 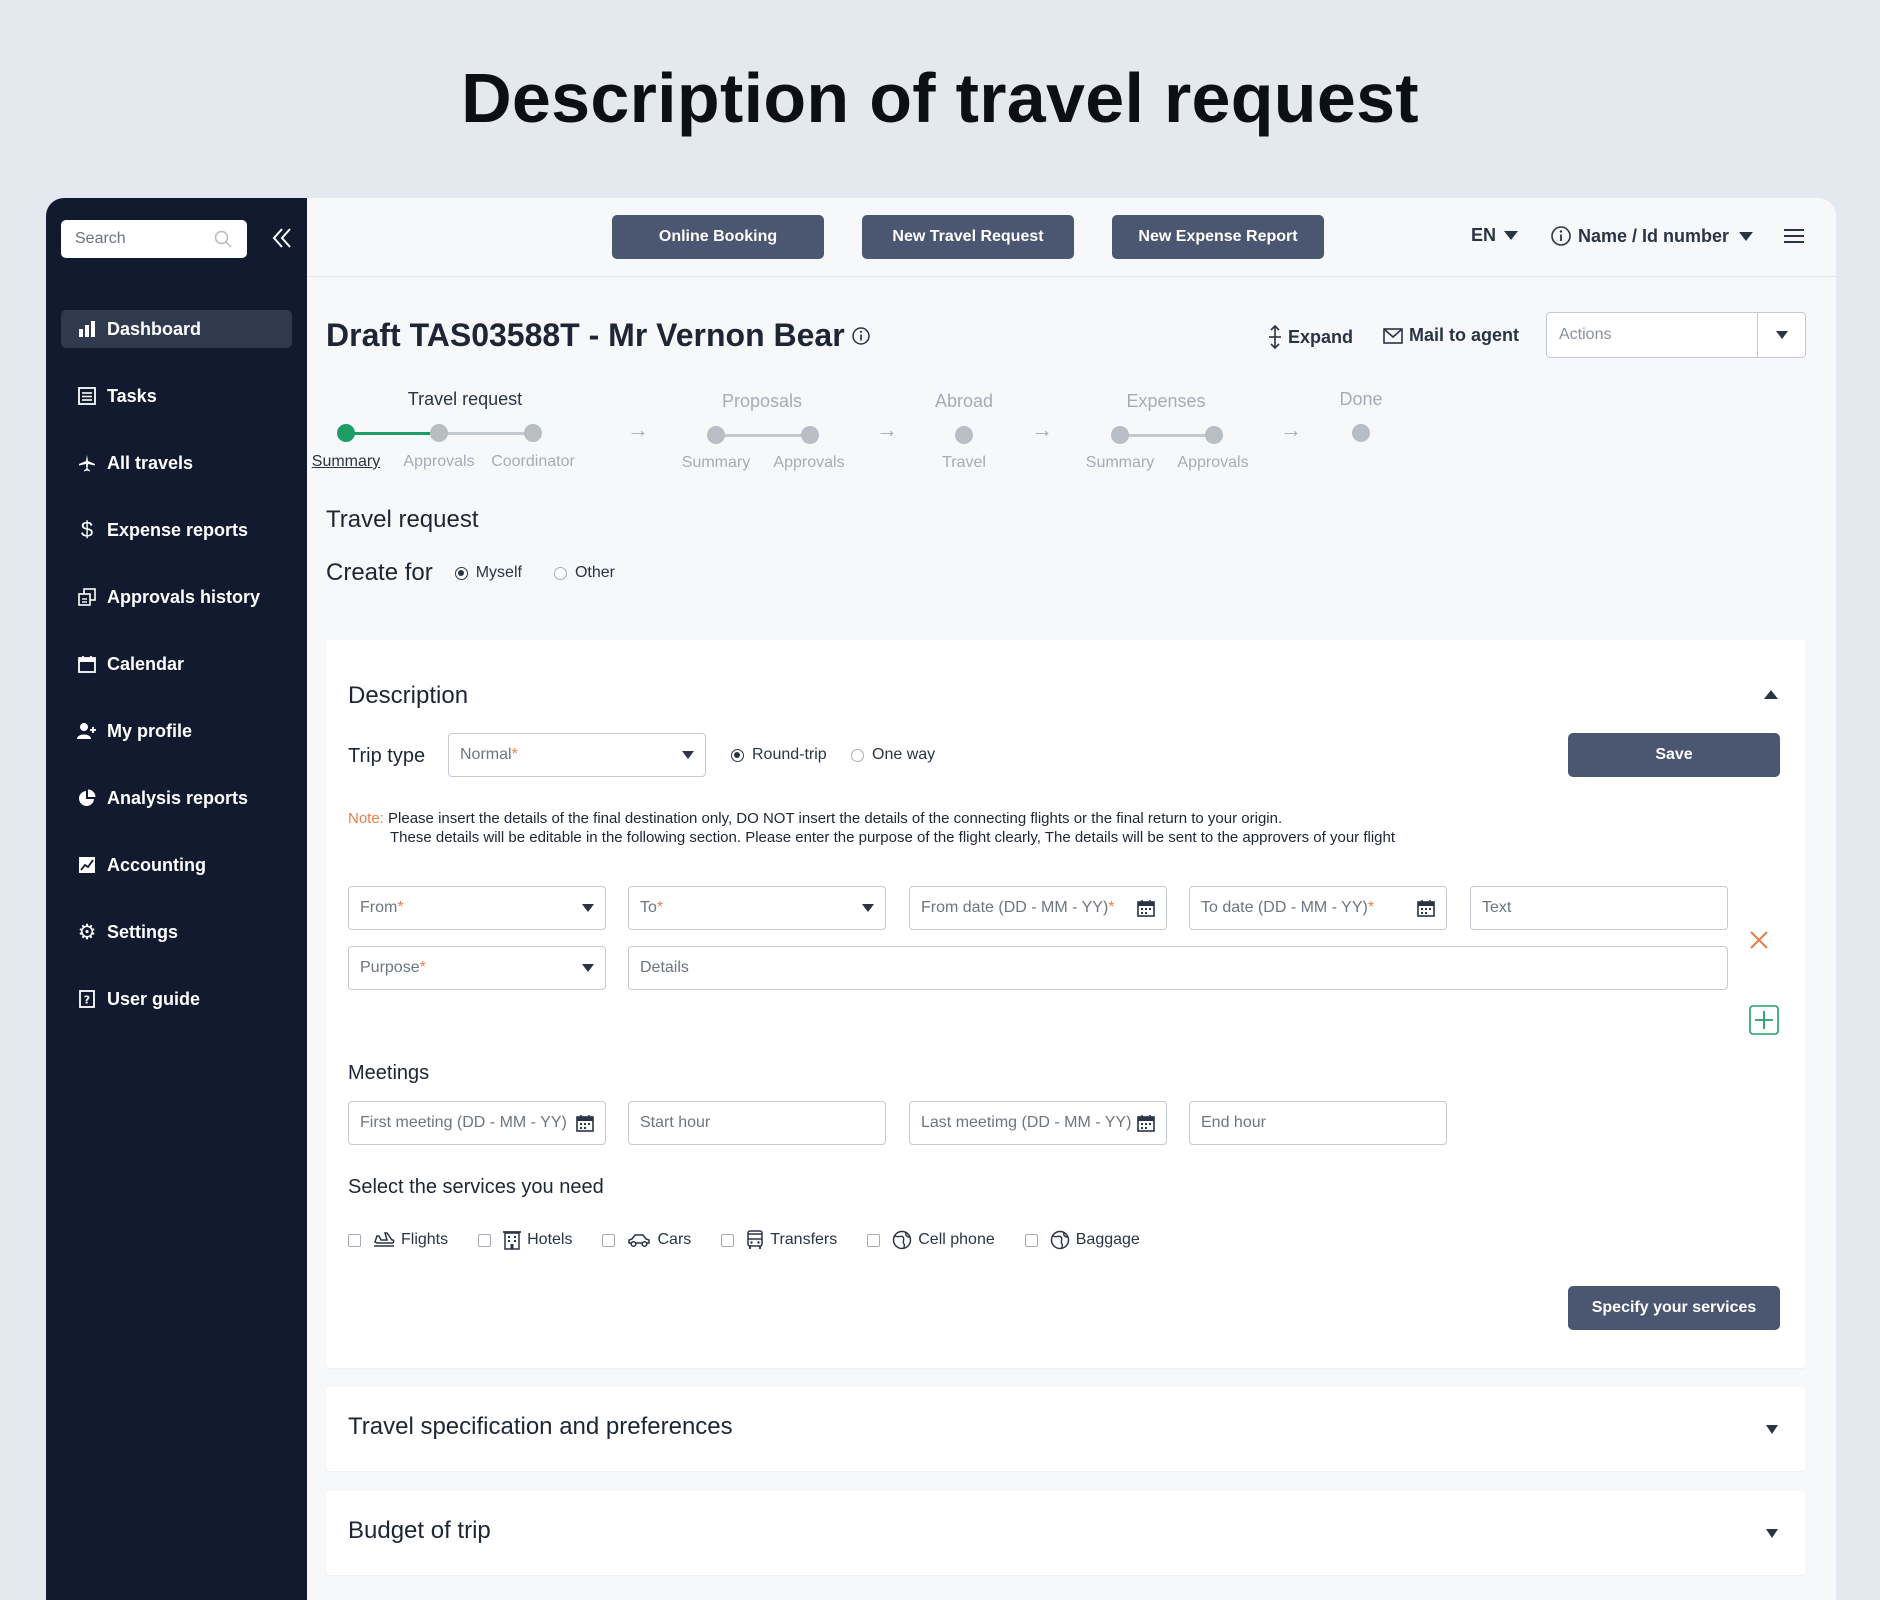 What do you see at coordinates (1652, 236) in the screenshot?
I see `user-menu: Name / Id number` at bounding box center [1652, 236].